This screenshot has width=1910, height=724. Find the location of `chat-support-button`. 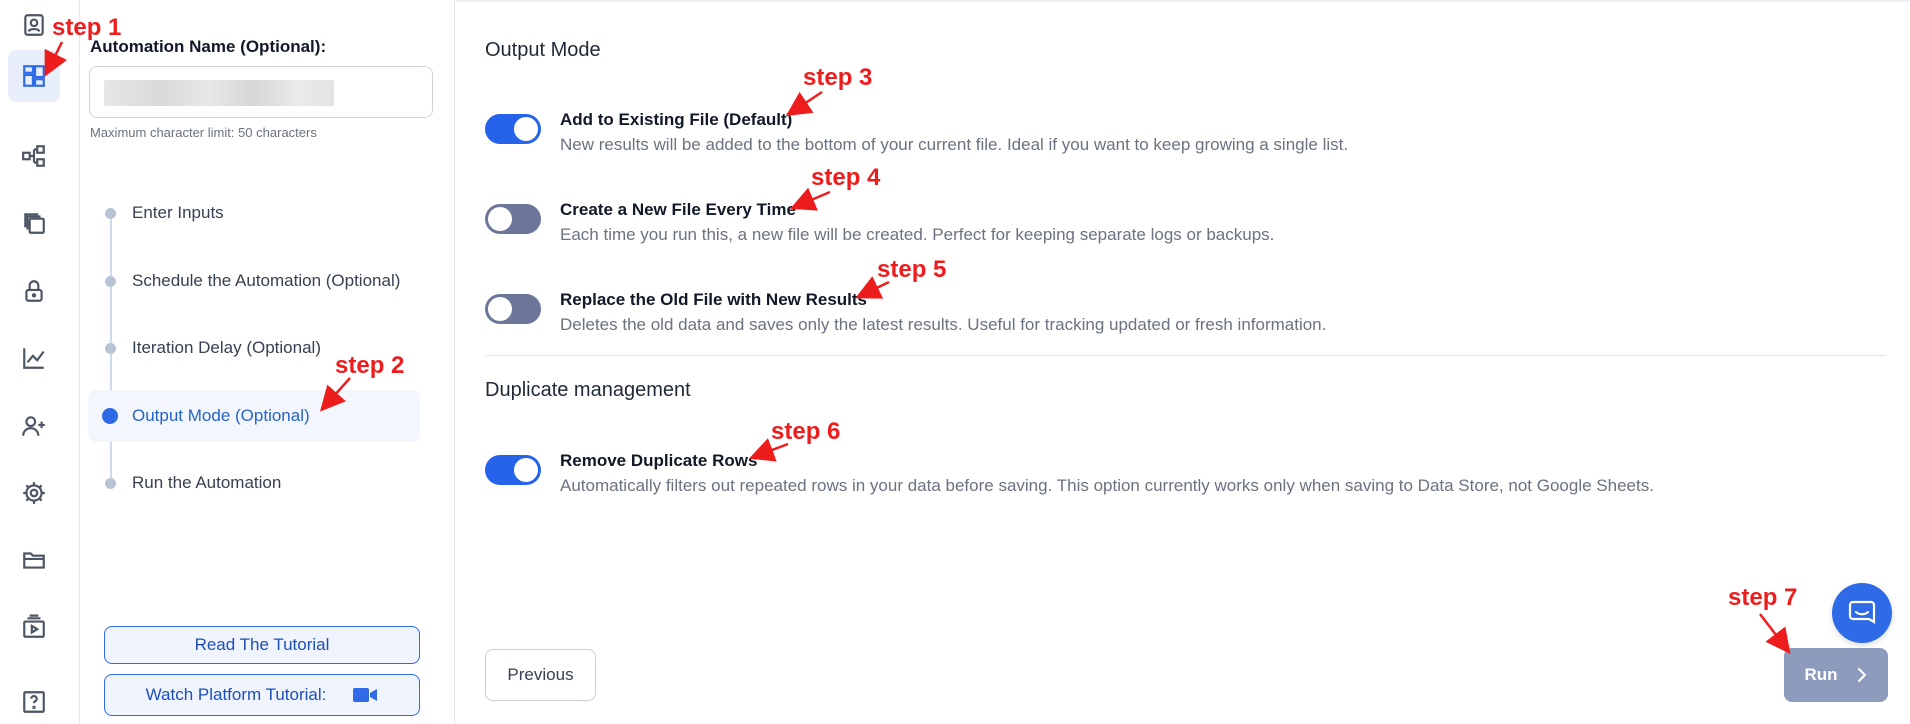

chat-support-button is located at coordinates (1862, 613).